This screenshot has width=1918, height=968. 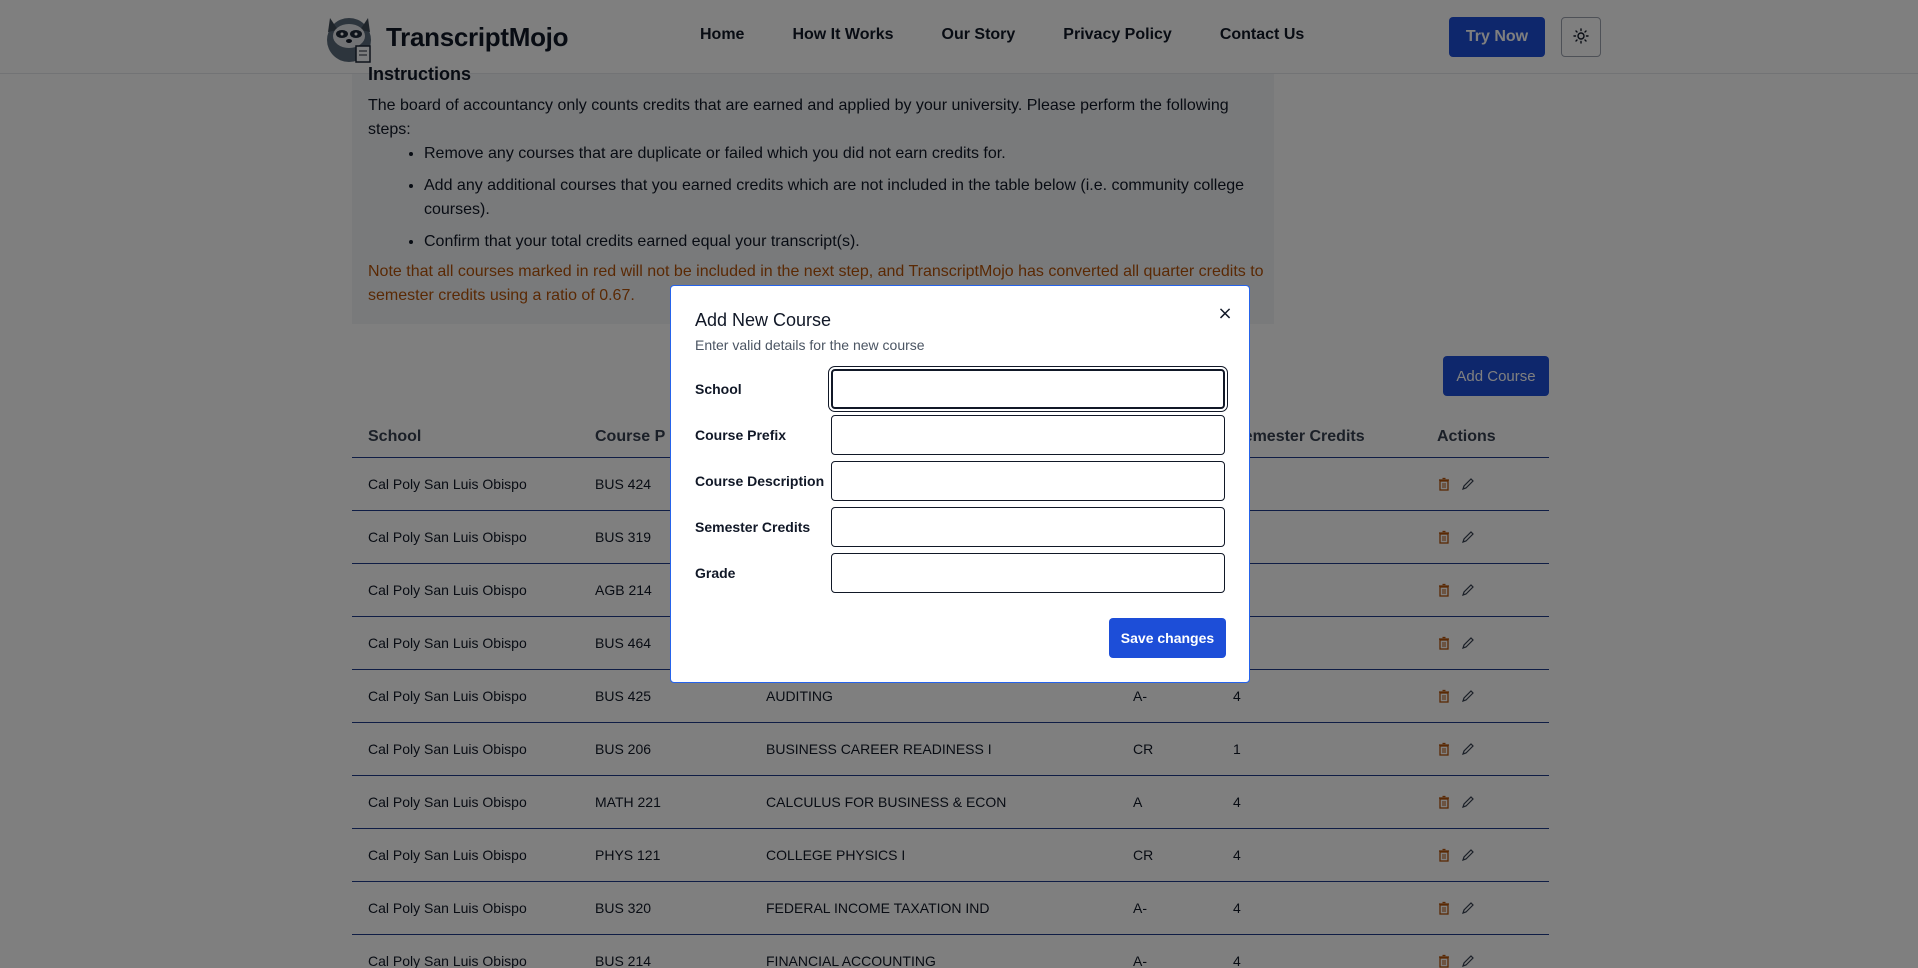 What do you see at coordinates (1225, 314) in the screenshot?
I see `close-icon: ×` at bounding box center [1225, 314].